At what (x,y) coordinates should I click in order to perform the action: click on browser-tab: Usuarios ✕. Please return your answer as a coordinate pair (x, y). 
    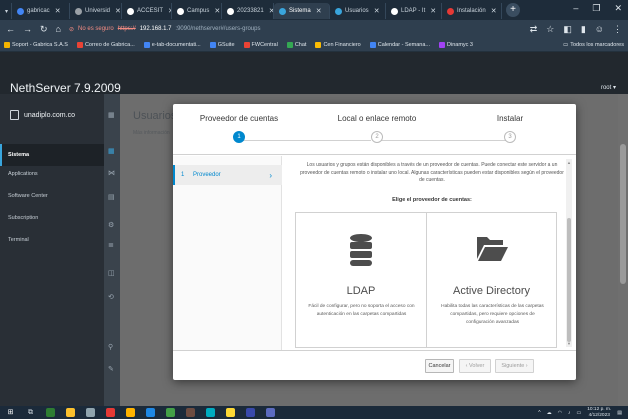
    Looking at the image, I should click on (358, 11).